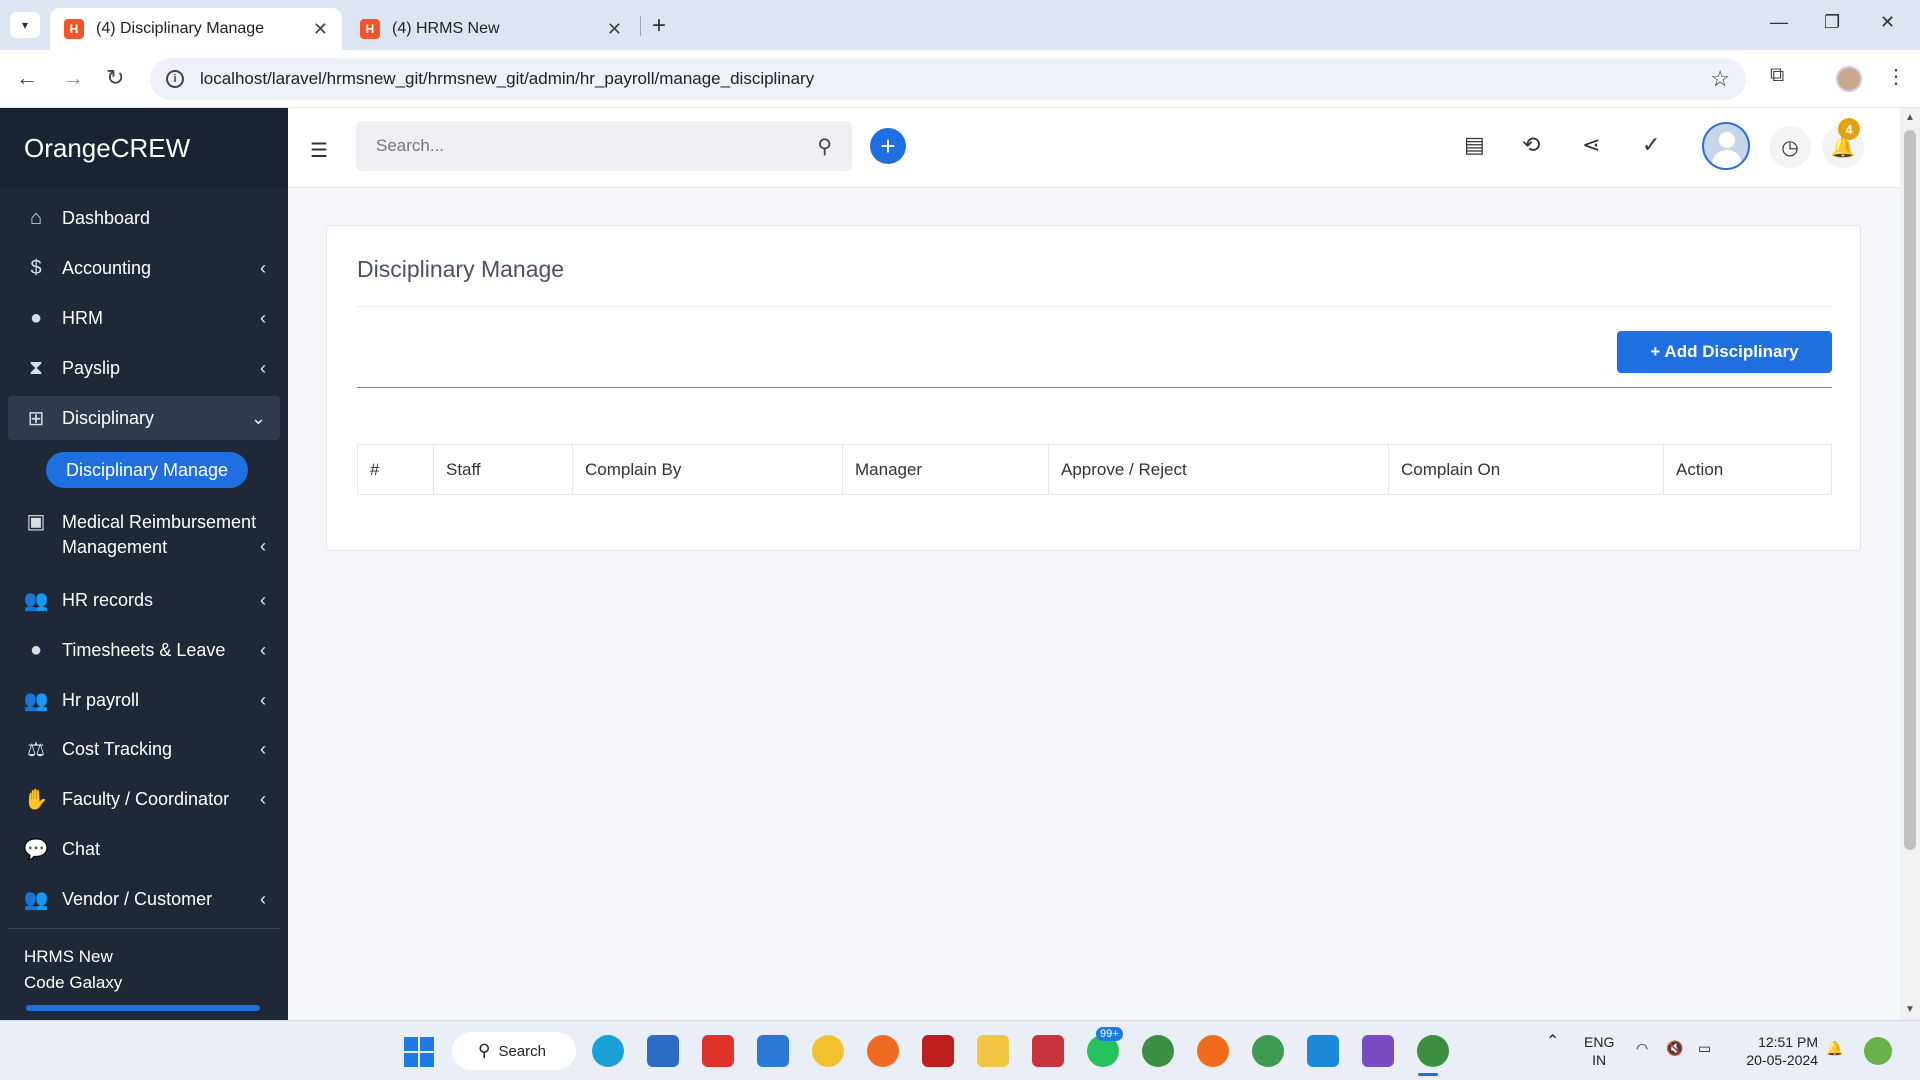  What do you see at coordinates (395, 469) in the screenshot?
I see `column-header-number: #` at bounding box center [395, 469].